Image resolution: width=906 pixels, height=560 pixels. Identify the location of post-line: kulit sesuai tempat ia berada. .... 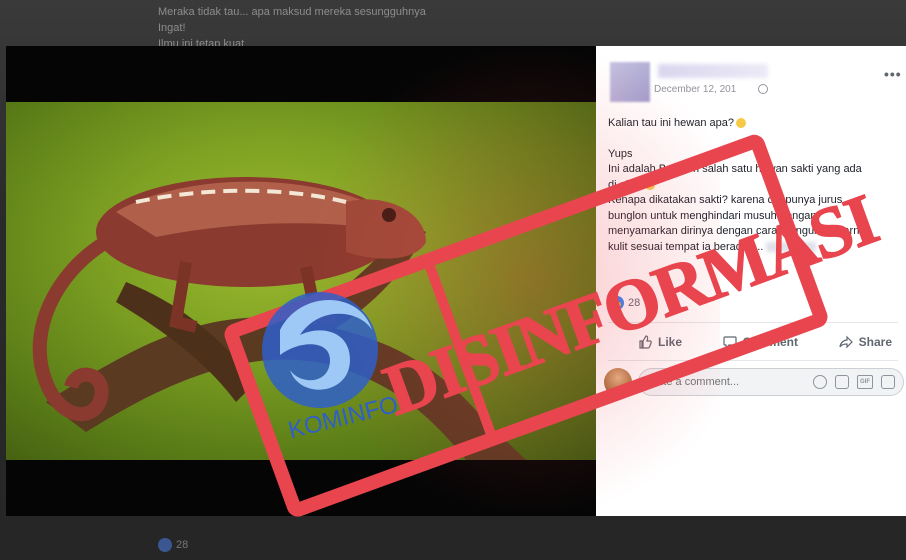
(686, 246).